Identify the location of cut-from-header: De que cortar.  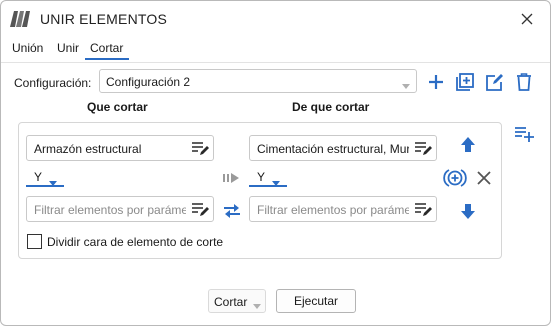
(331, 107).